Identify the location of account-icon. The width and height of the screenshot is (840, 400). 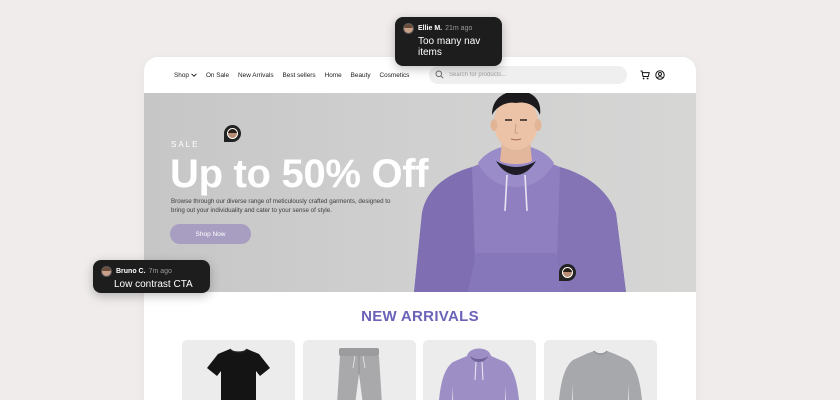
(660, 75).